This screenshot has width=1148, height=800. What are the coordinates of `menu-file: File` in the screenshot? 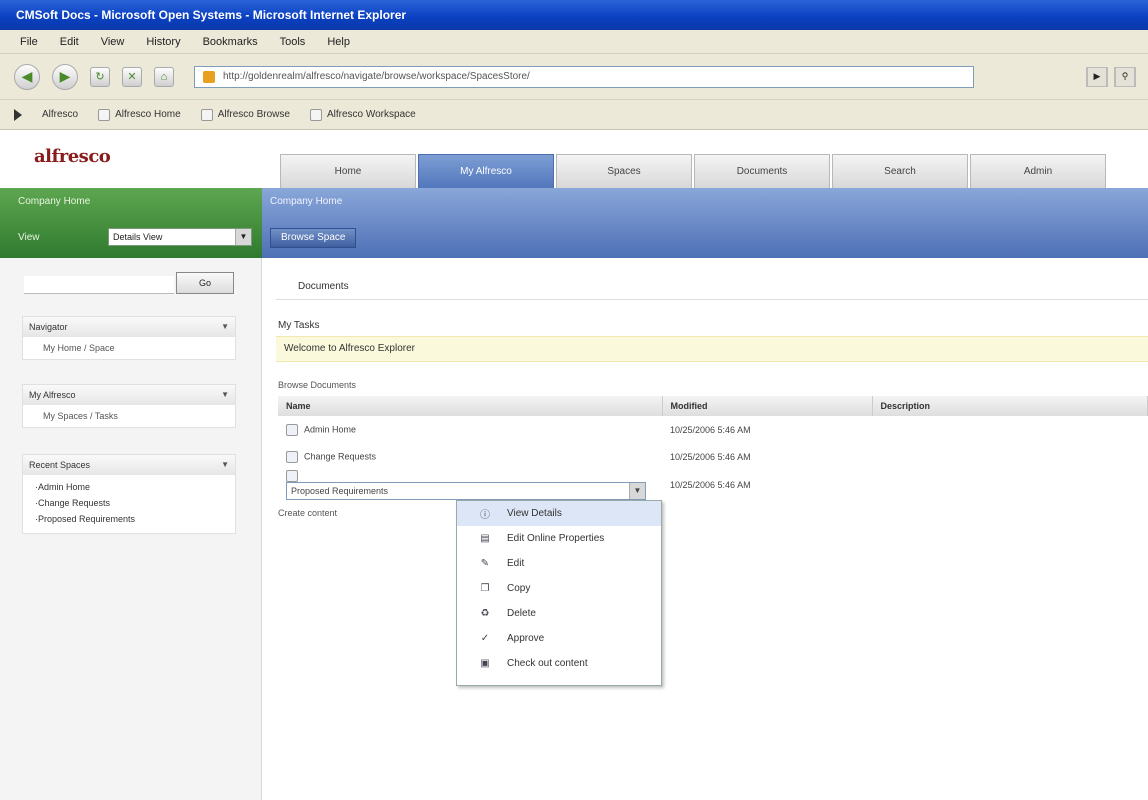 It's located at (29, 42).